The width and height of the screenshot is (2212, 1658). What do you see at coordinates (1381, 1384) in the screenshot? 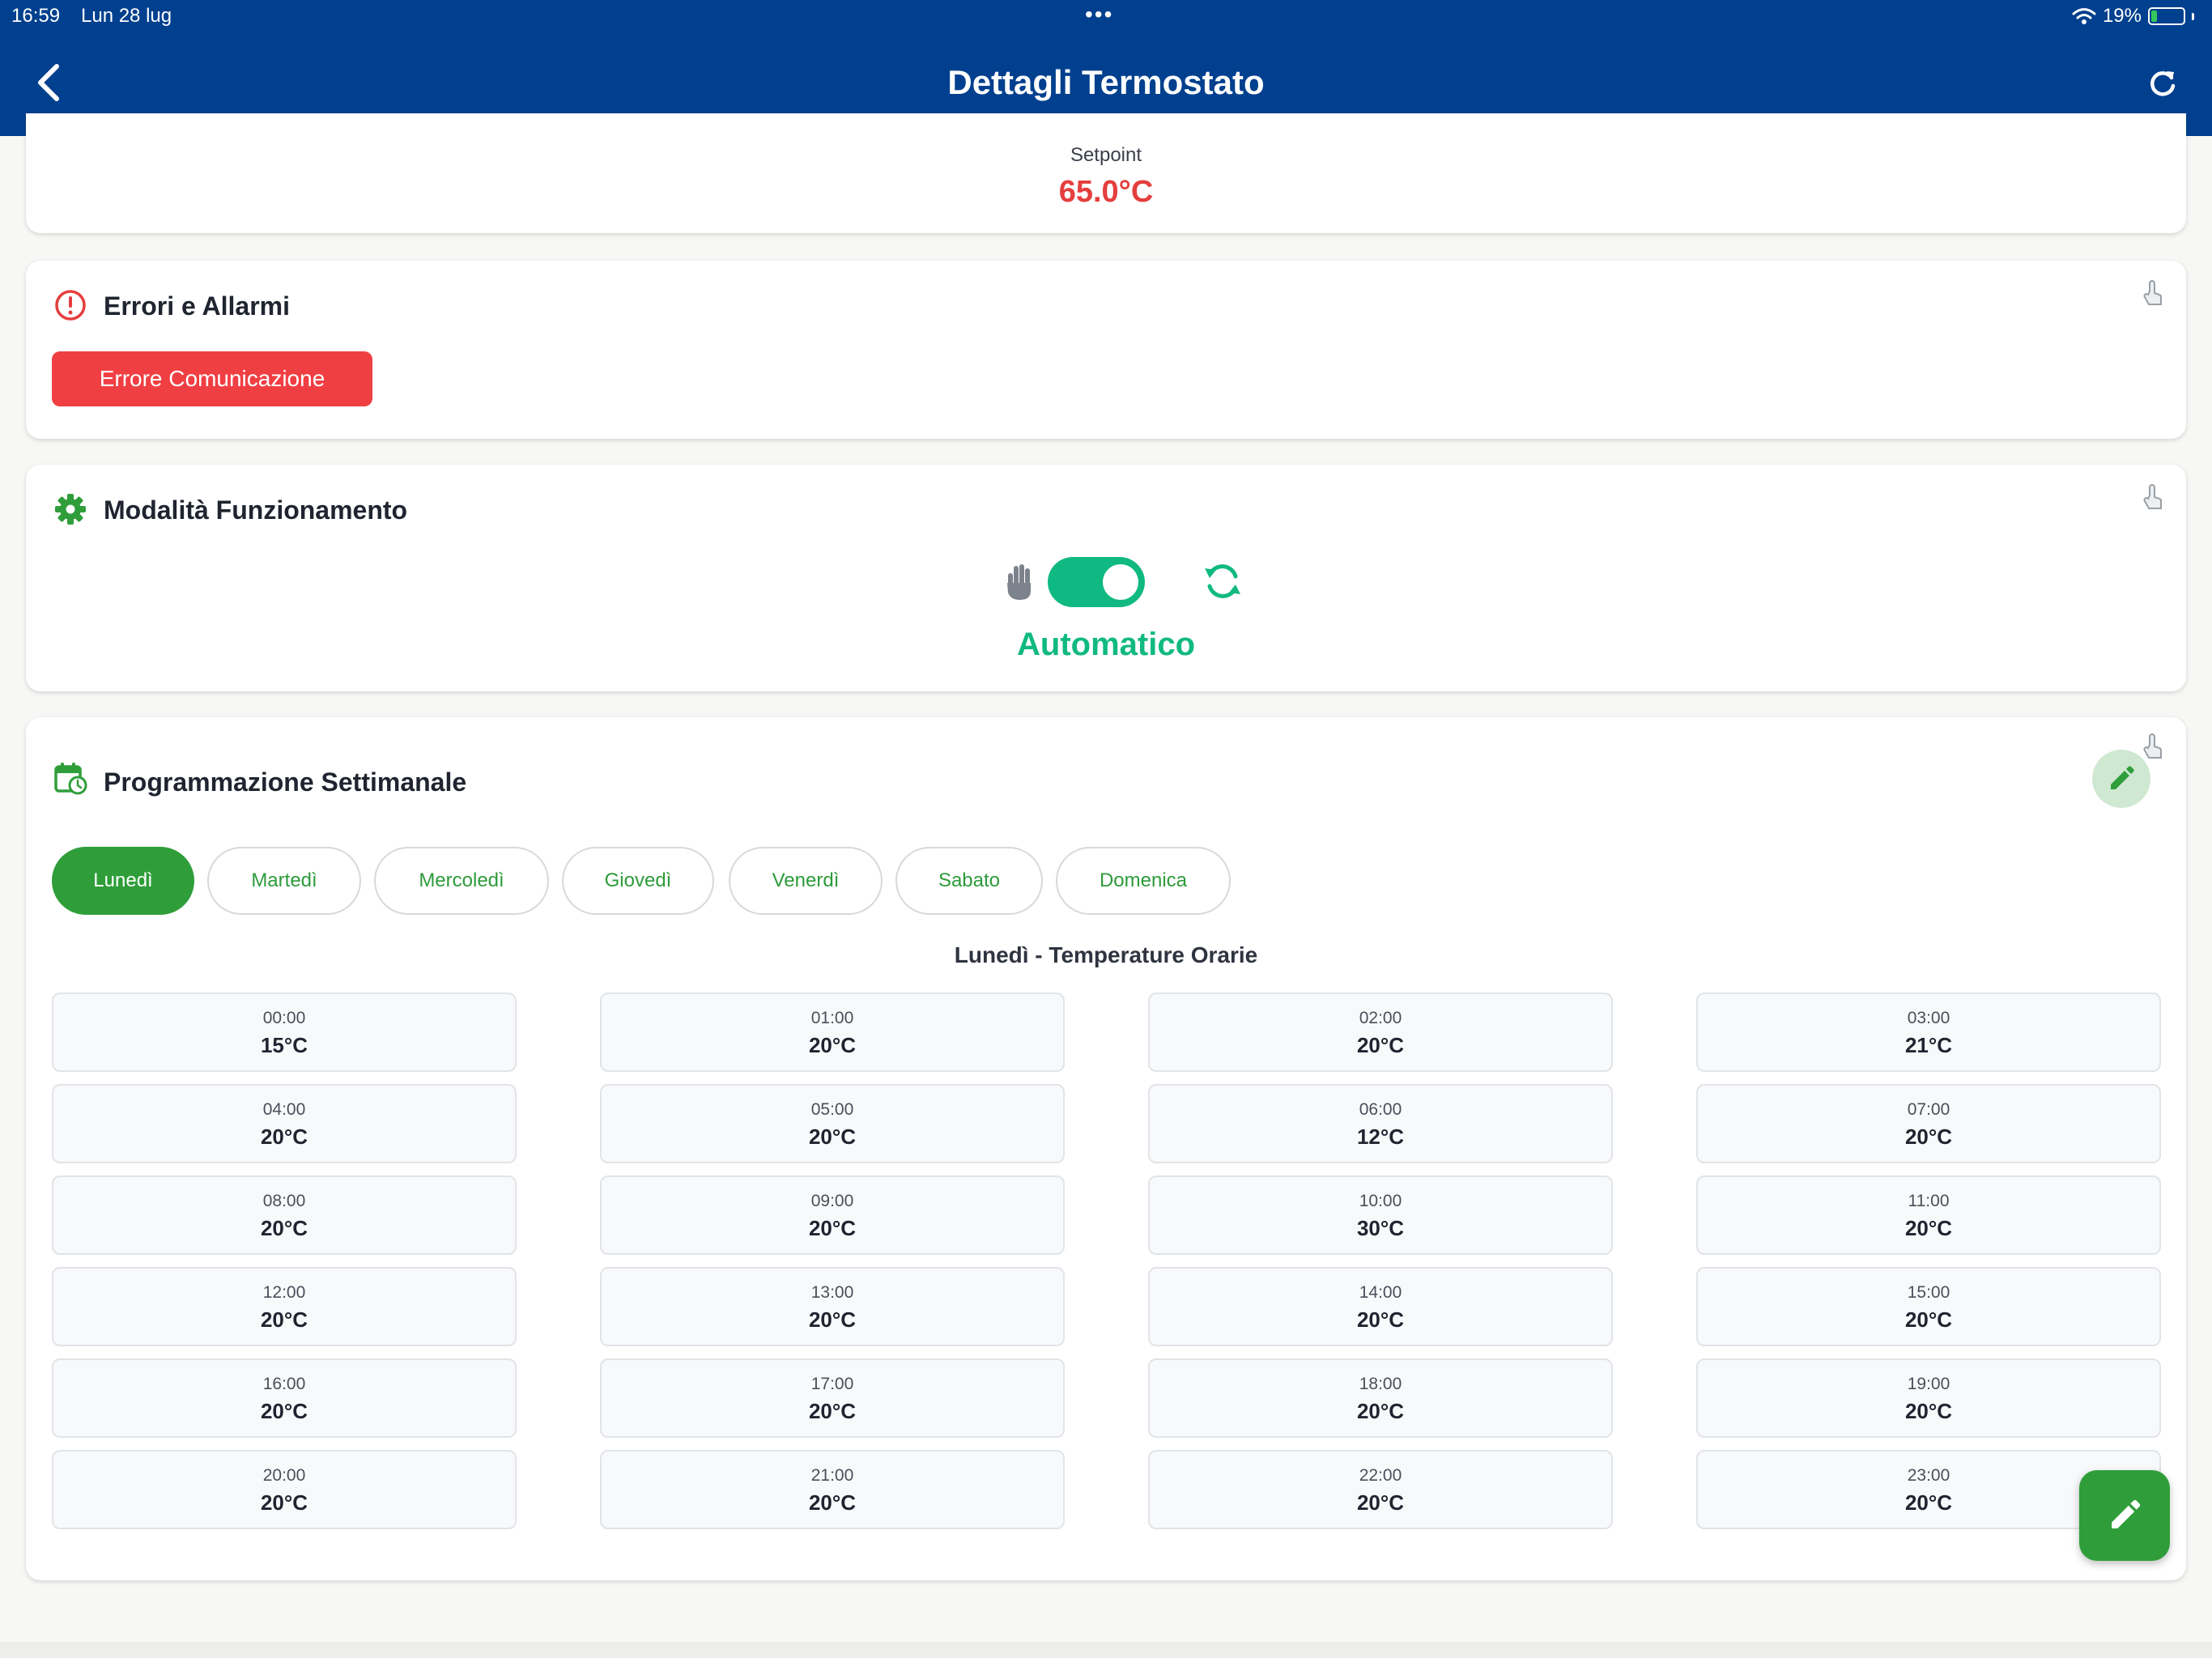
I see `hour-time: 18:00` at bounding box center [1381, 1384].